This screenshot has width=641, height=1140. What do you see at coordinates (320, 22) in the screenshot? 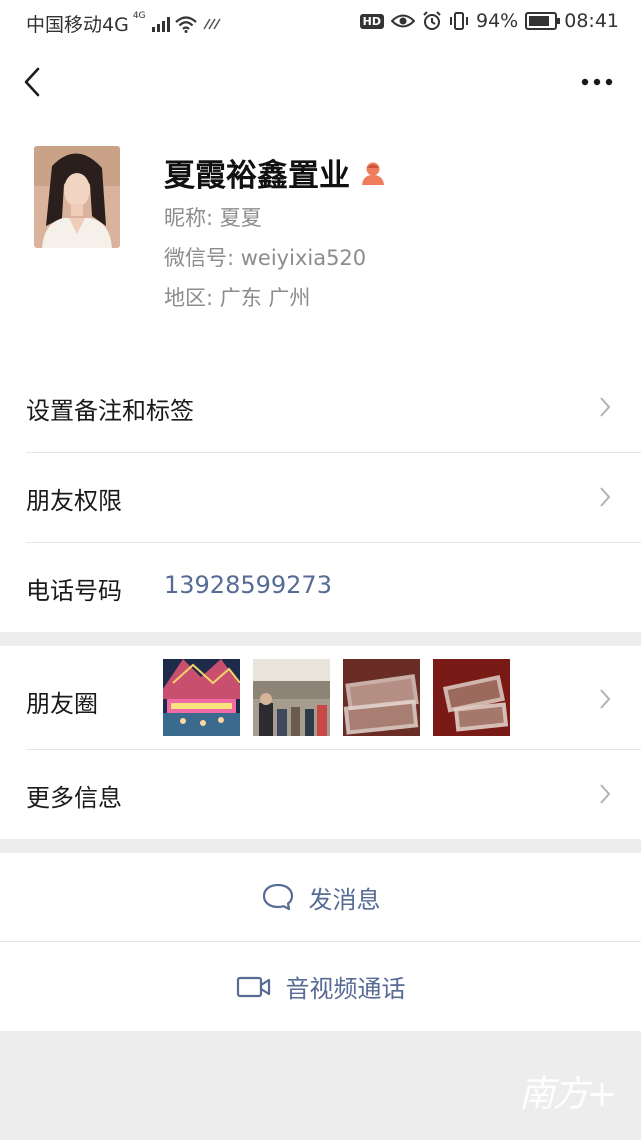
I see `status-bar: 中国移动4G 4G HD 94% 08:41` at bounding box center [320, 22].